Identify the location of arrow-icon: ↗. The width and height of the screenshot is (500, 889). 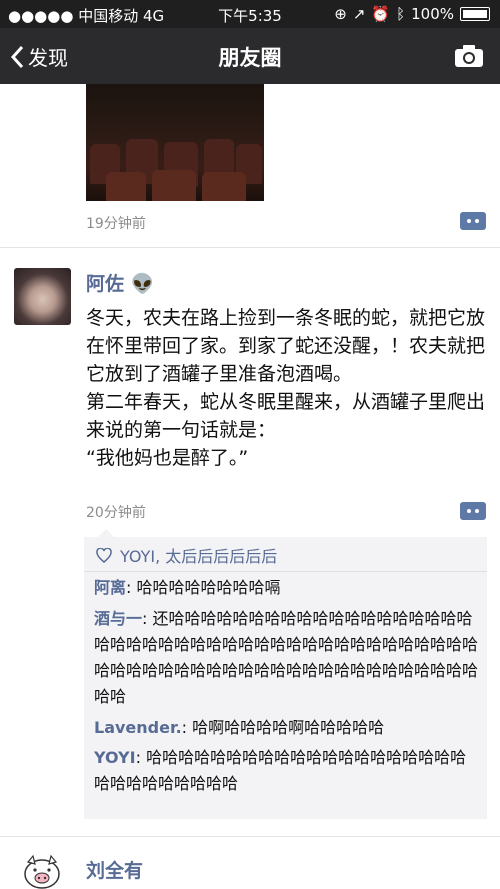
(359, 14).